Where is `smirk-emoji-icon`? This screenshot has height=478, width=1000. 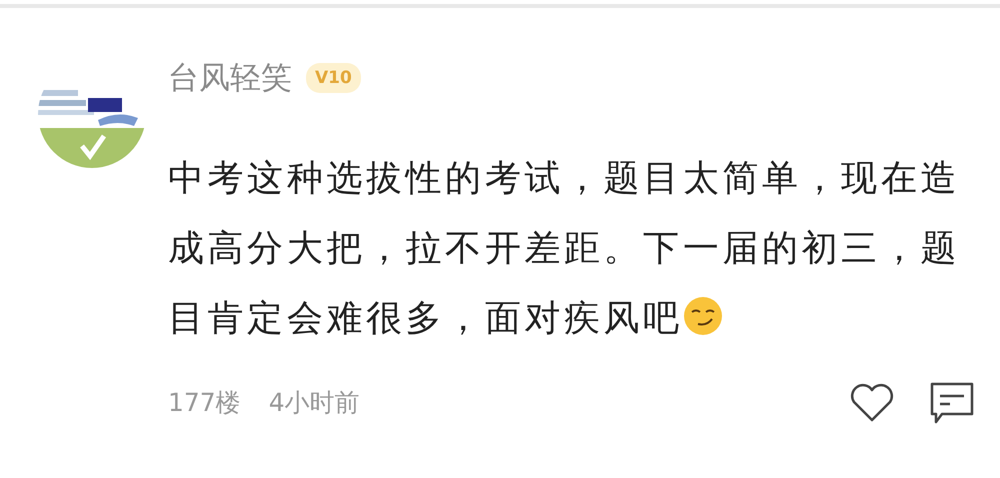 smirk-emoji-icon is located at coordinates (702, 316).